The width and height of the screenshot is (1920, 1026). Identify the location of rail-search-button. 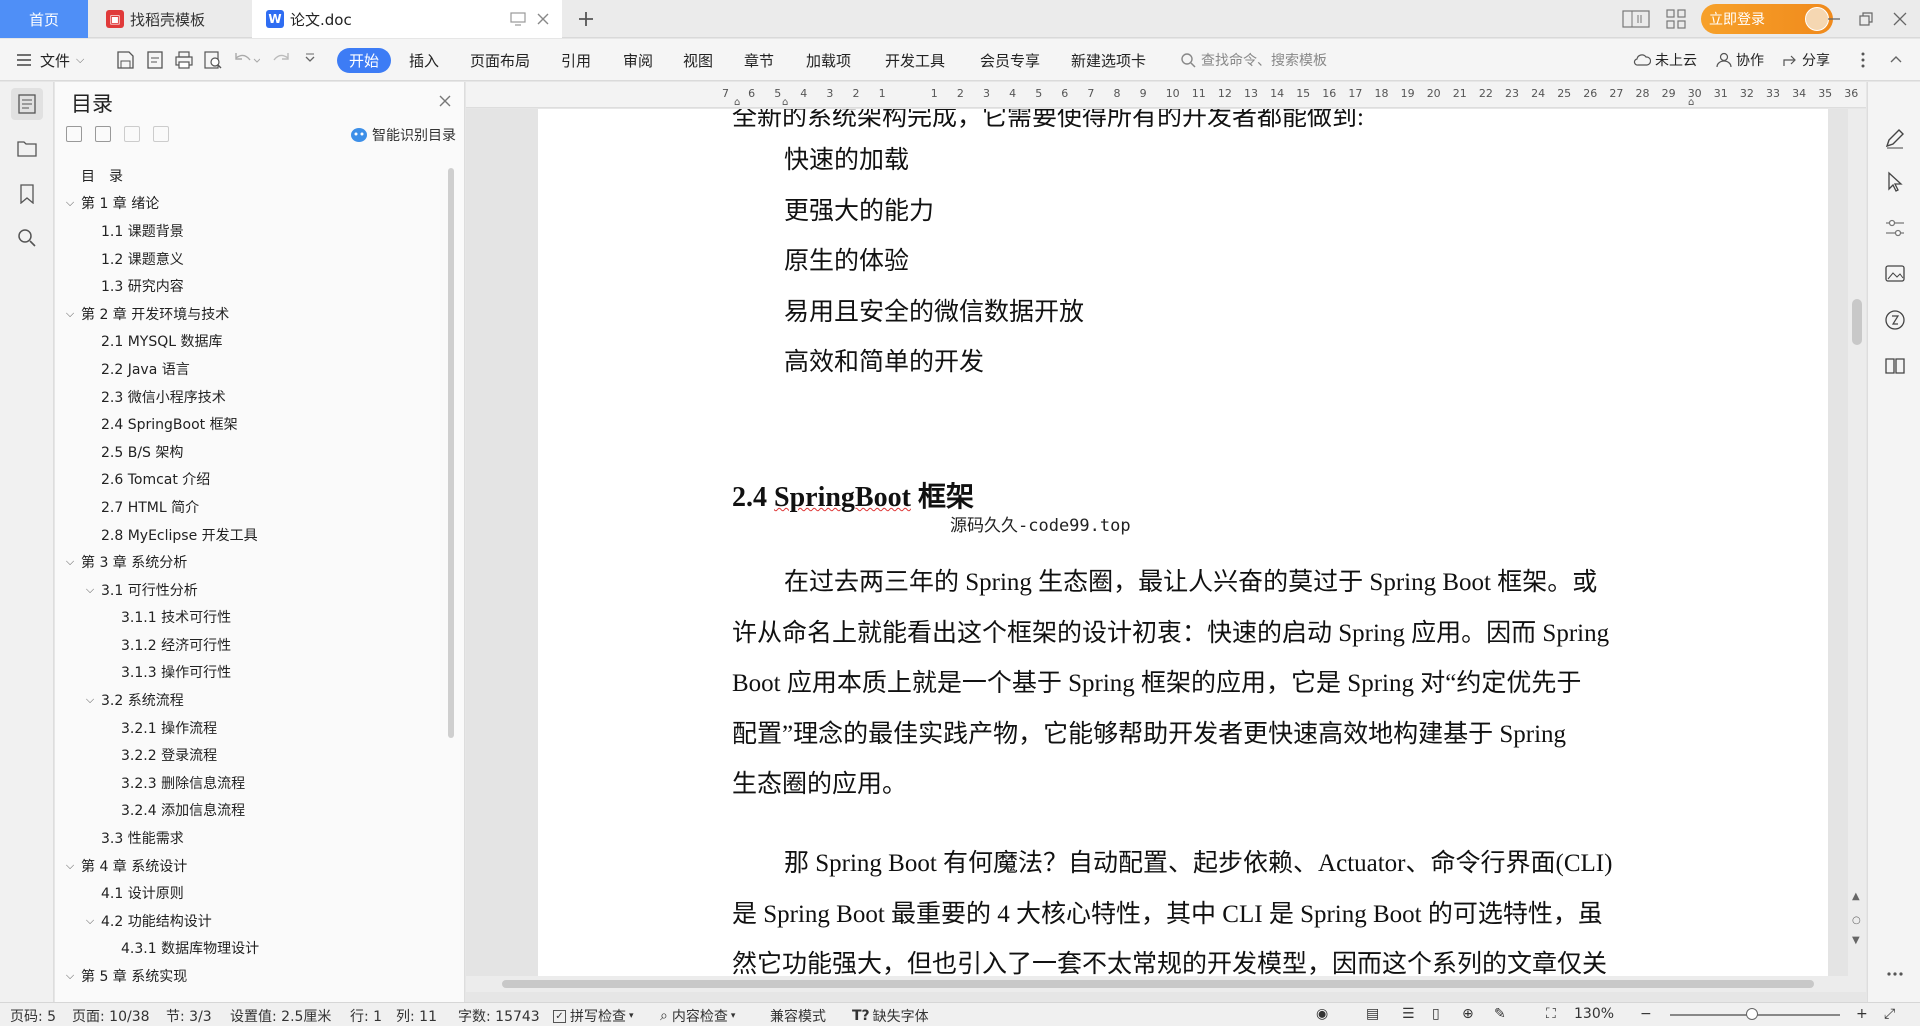
(27, 238).